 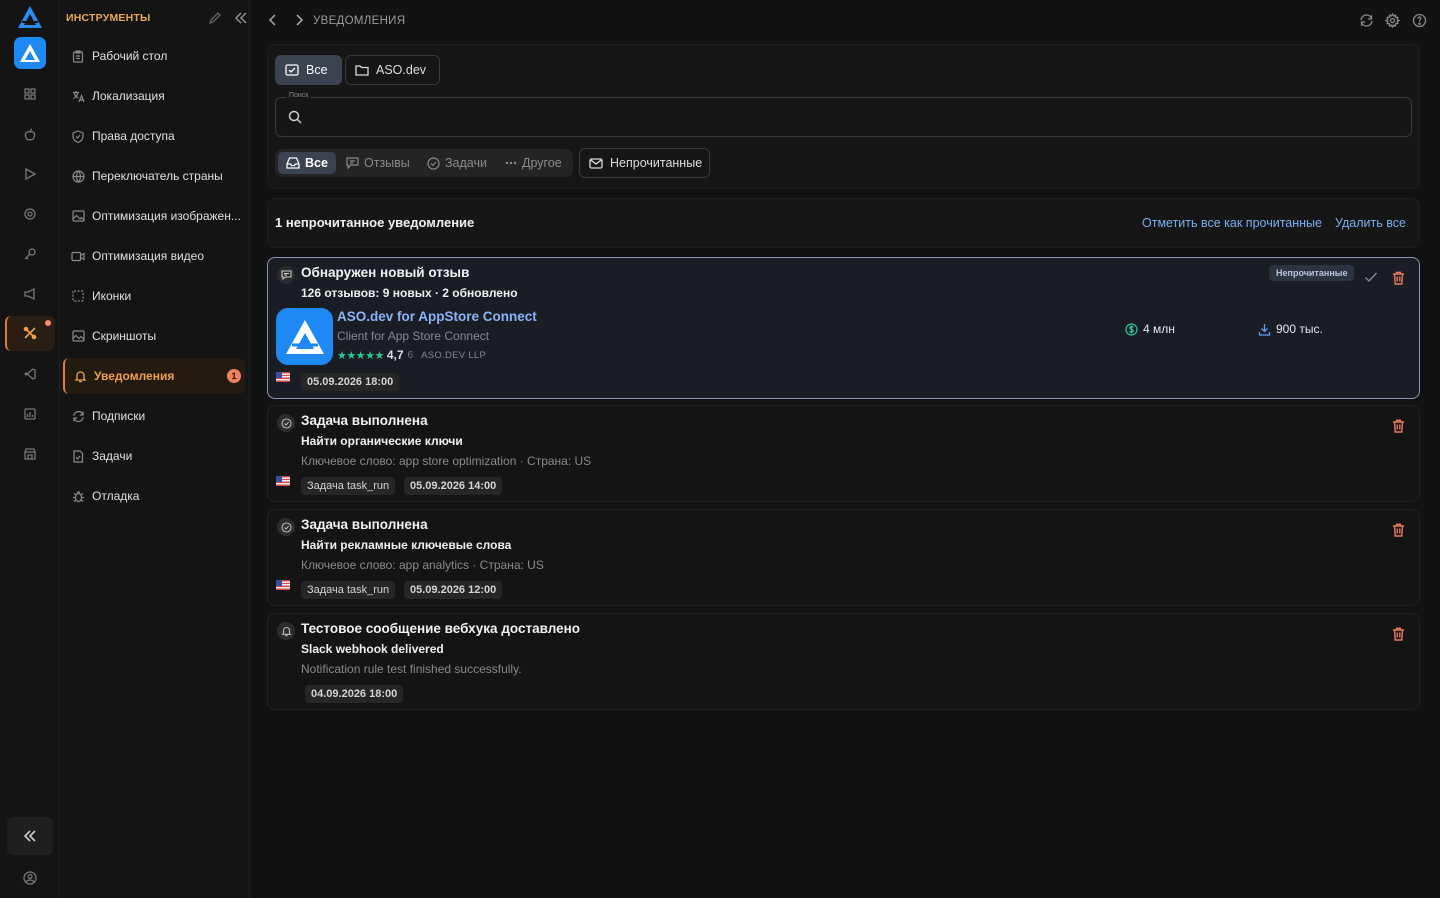 I want to click on type-other-tab: Другое, so click(x=533, y=163).